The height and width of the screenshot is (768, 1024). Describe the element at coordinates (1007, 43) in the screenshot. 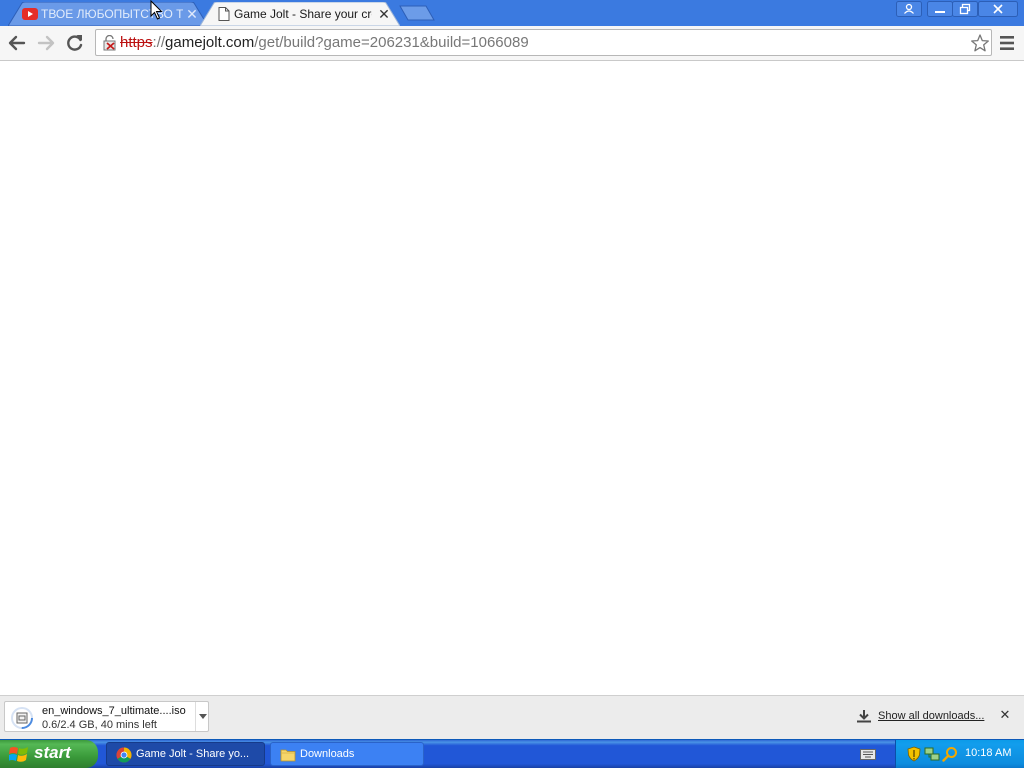

I see `menu-icon` at that location.